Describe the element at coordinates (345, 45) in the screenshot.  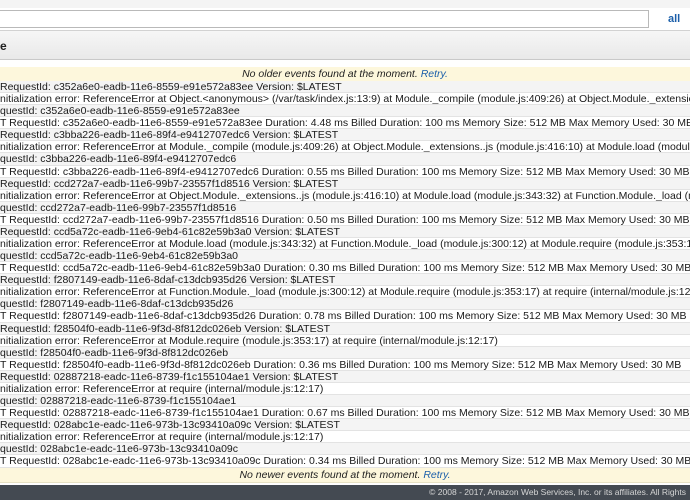
I see `table-header: e` at that location.